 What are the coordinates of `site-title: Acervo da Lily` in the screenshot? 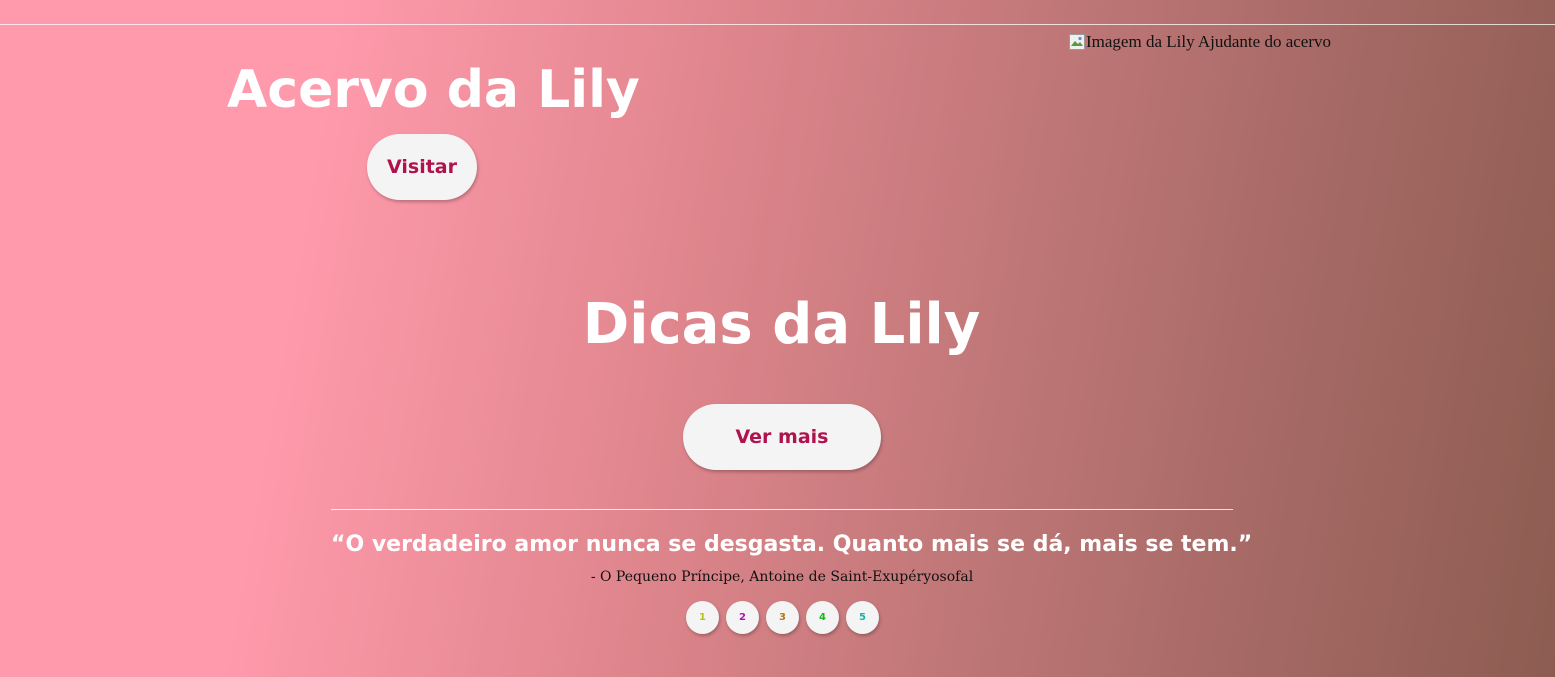 It's located at (433, 90).